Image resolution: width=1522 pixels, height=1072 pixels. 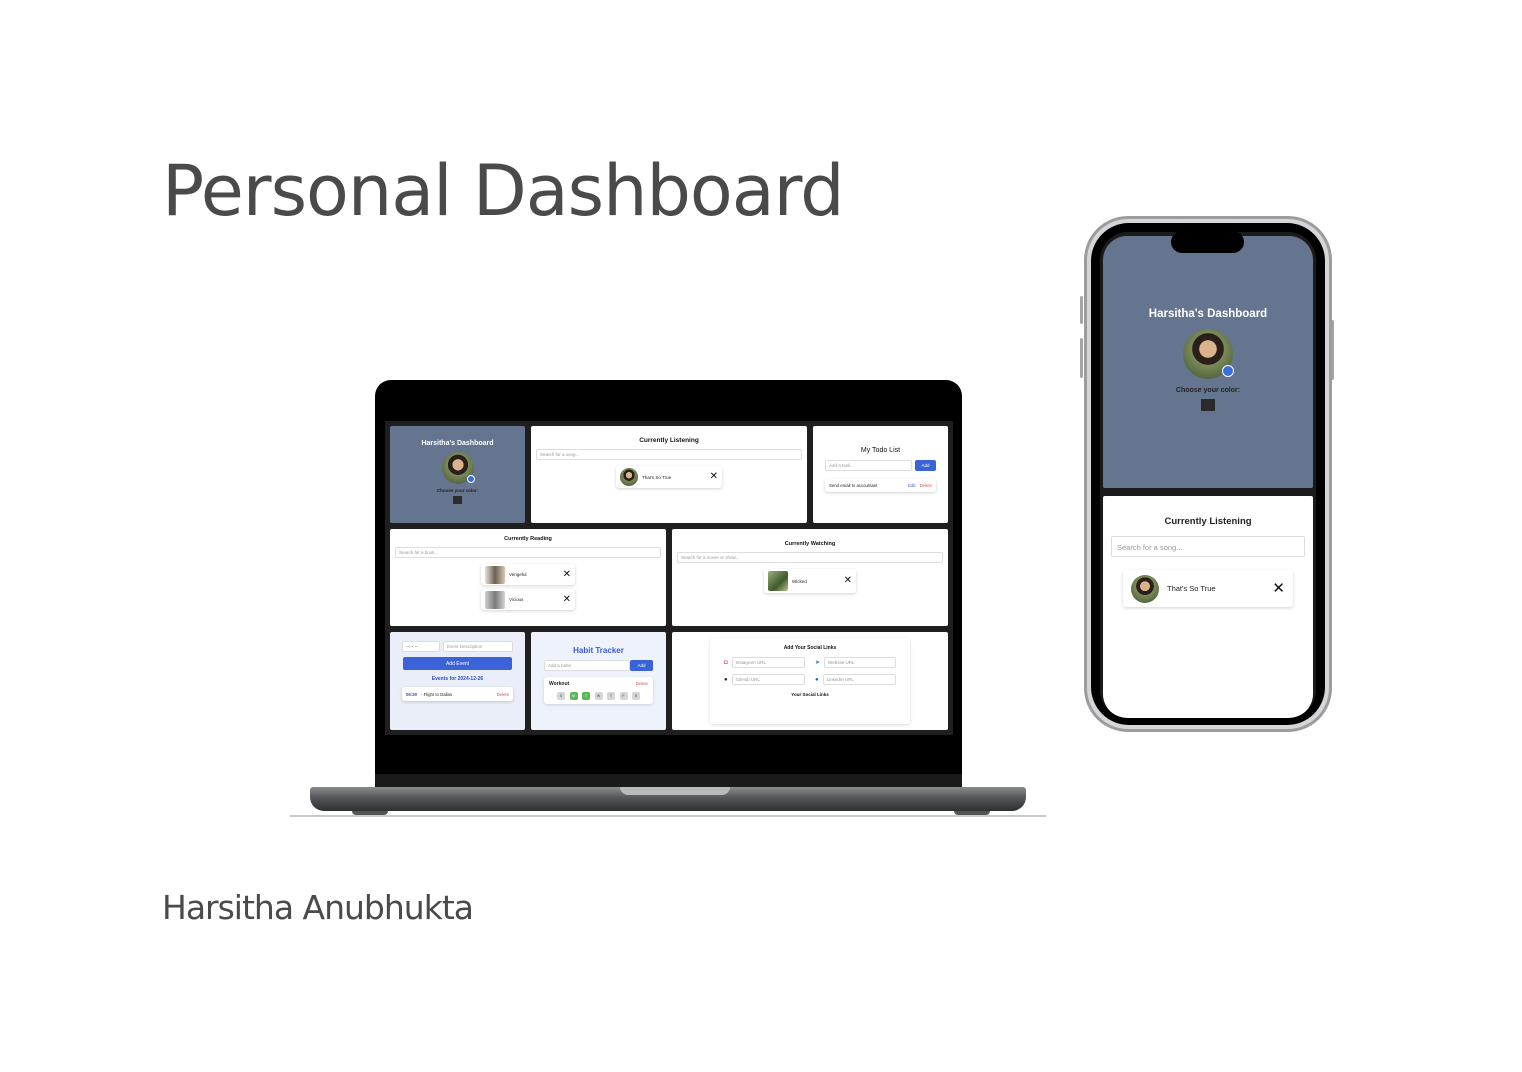 I want to click on instagram-icon: ◘, so click(x=726, y=662).